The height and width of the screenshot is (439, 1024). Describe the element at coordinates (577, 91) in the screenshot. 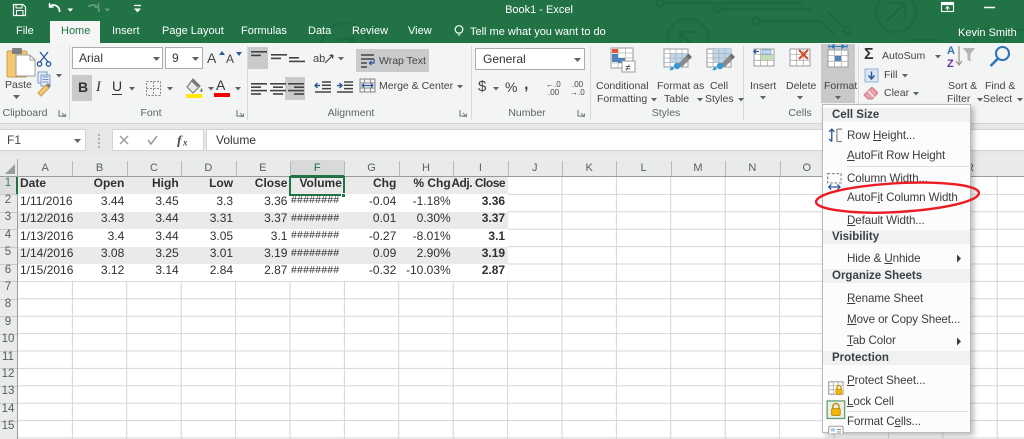

I see `svg-text: →.0` at that location.